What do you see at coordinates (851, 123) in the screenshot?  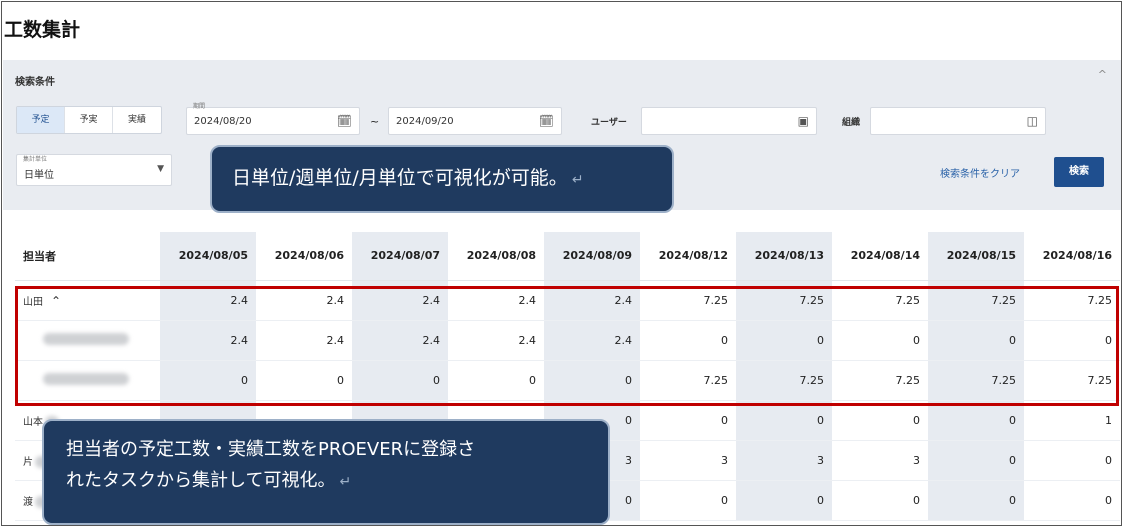 I see `org-label: 組織` at bounding box center [851, 123].